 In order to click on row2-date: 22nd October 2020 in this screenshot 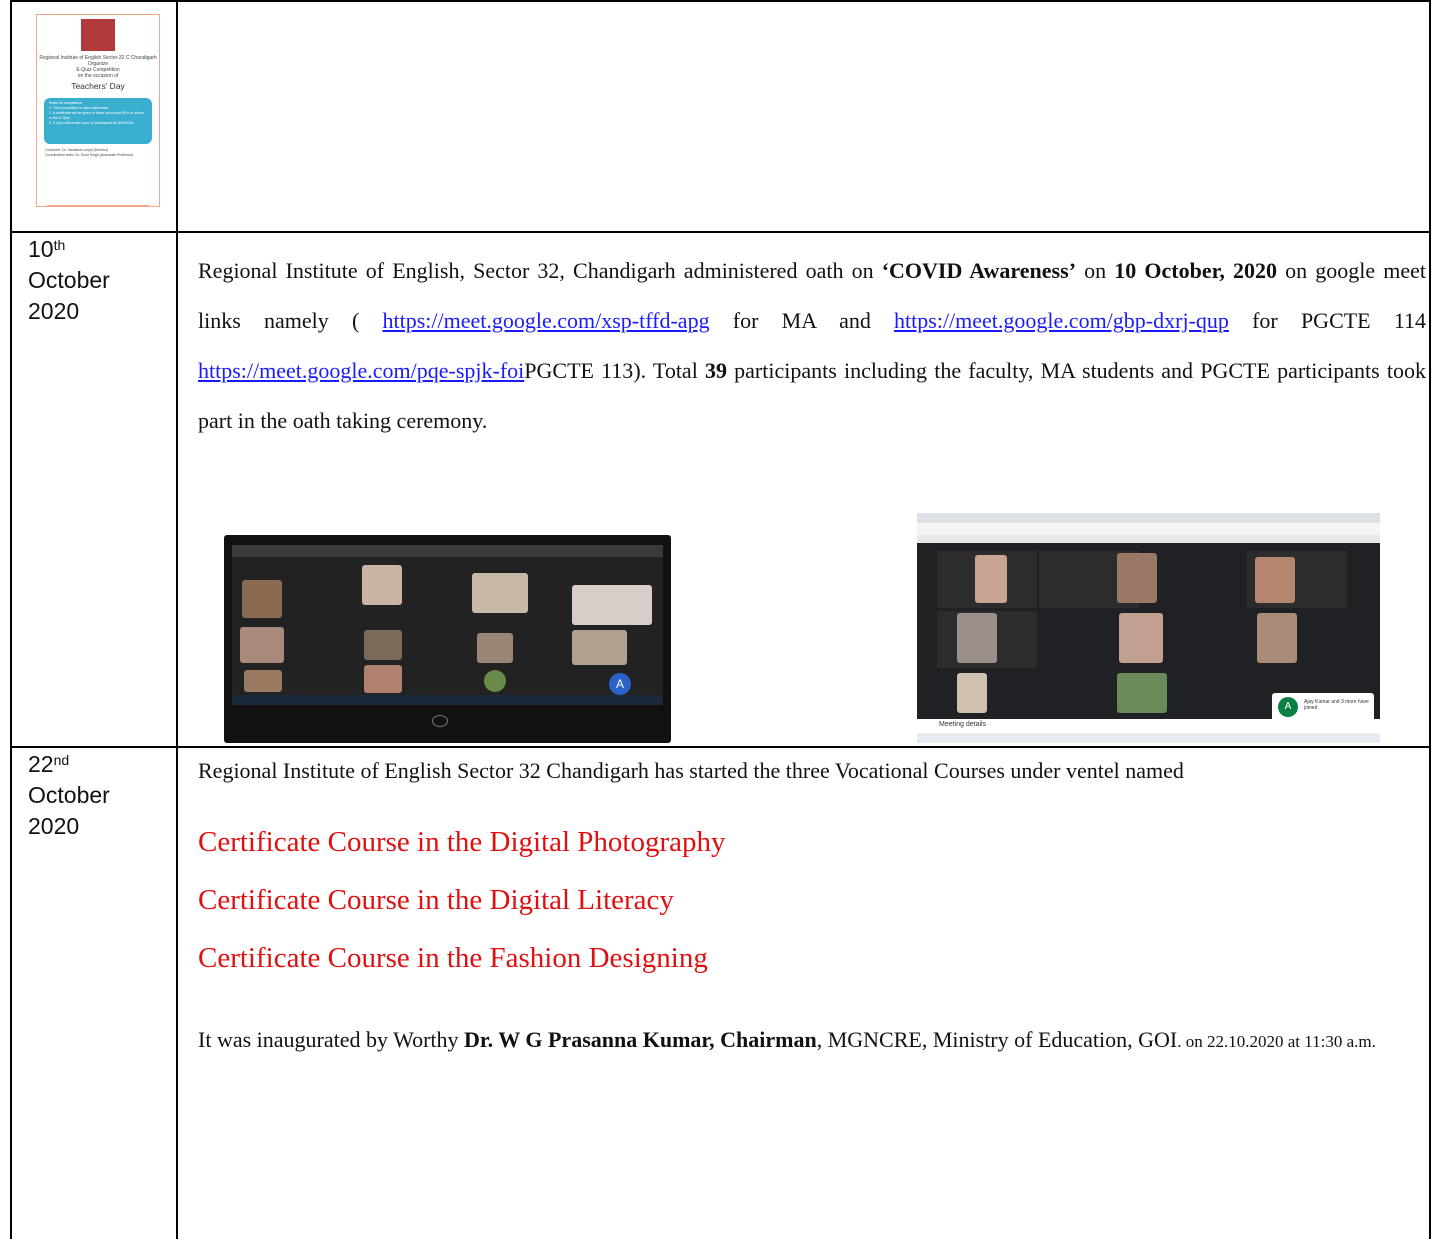, I will do `click(69, 795)`.